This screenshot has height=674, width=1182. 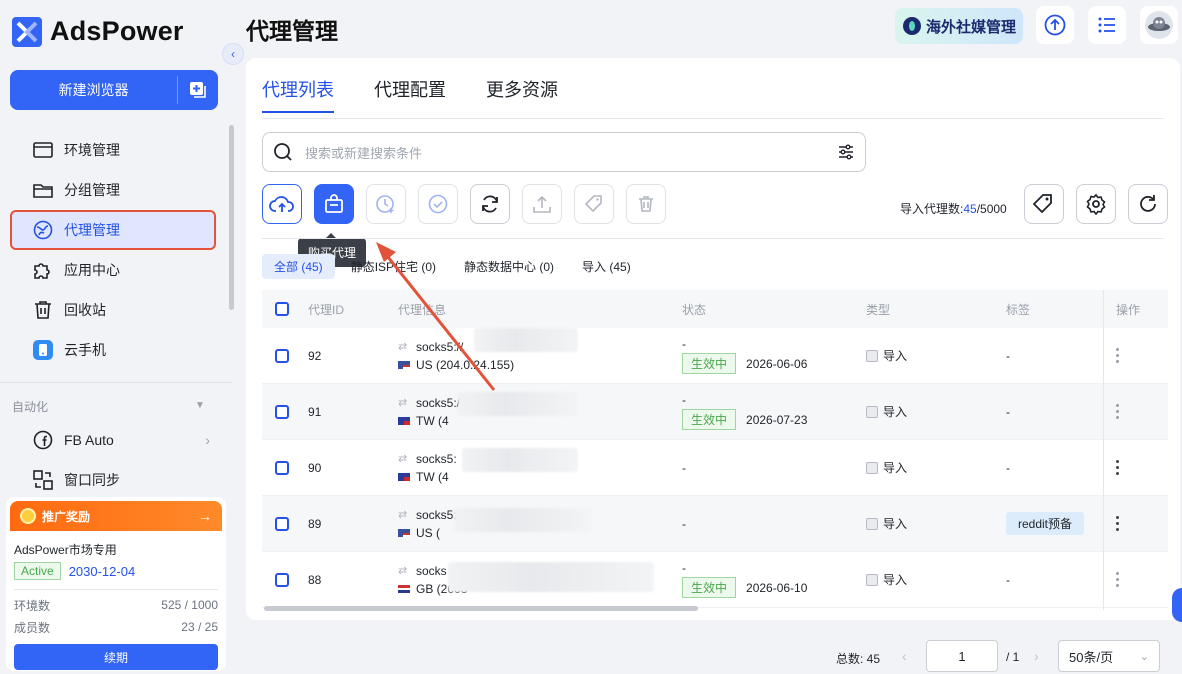 I want to click on tab-proxy-config: 代理配置, so click(x=410, y=94).